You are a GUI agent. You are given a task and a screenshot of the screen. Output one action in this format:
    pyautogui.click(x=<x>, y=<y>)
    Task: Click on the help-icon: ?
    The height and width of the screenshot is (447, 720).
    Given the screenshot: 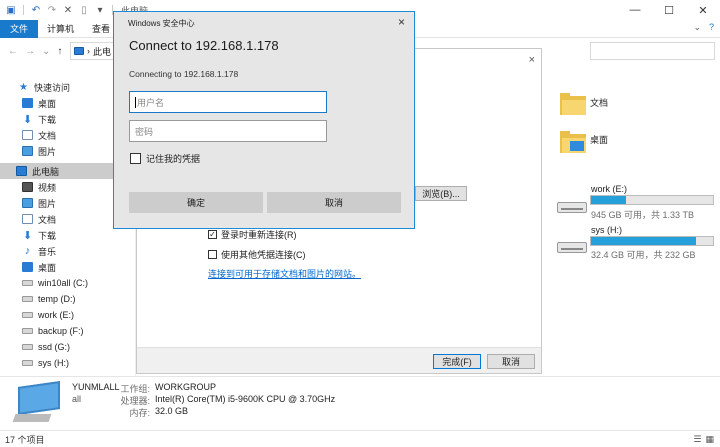 What is the action you would take?
    pyautogui.click(x=711, y=27)
    